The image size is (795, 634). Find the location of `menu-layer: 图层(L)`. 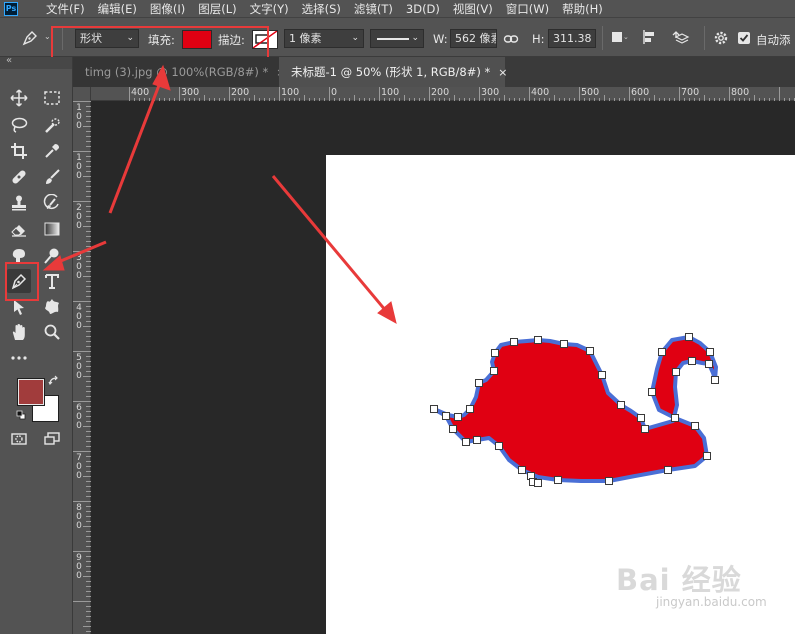

menu-layer: 图层(L) is located at coordinates (217, 9).